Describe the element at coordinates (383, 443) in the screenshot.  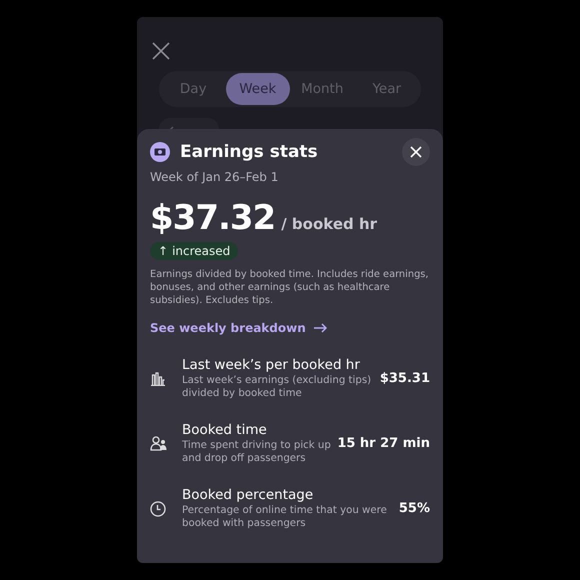
I see `stat-value: 15 hr 27 min` at that location.